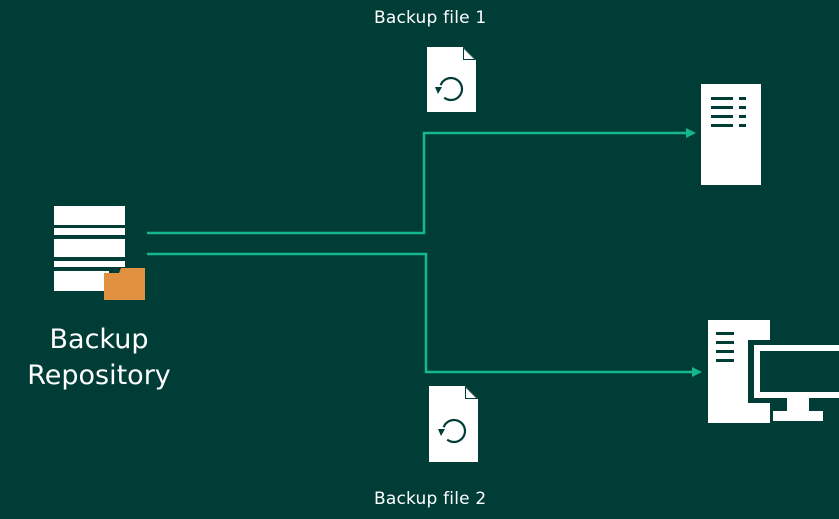 Image resolution: width=839 pixels, height=519 pixels. What do you see at coordinates (99, 253) in the screenshot?
I see `server-stack-with-folder-icon` at bounding box center [99, 253].